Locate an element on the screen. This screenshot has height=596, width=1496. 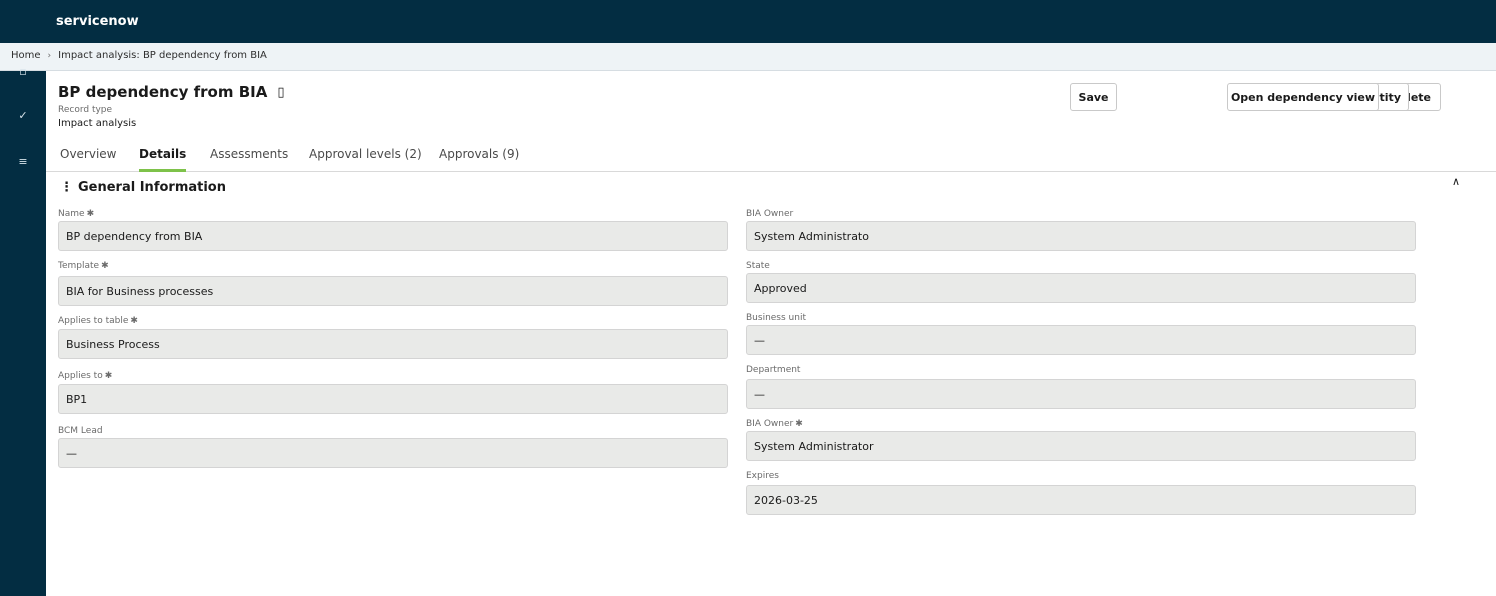
business-unit-input: — is located at coordinates (1081, 340).